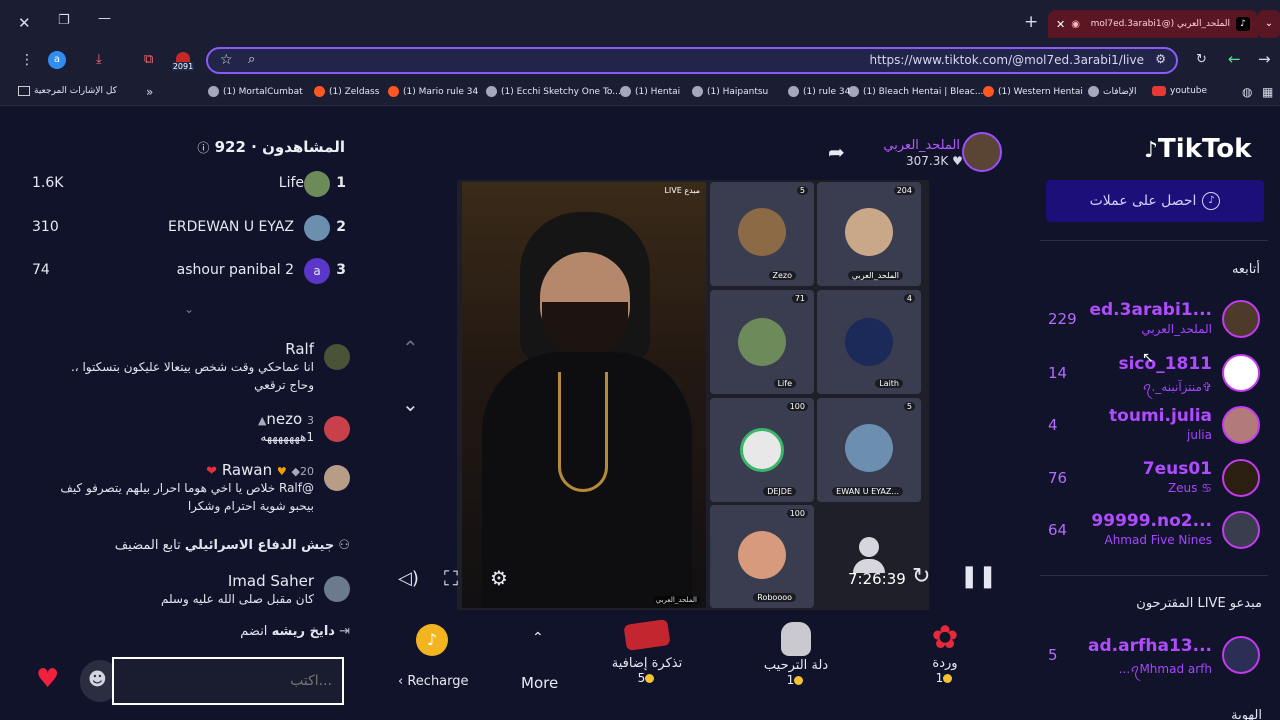 Image resolution: width=1280 pixels, height=720 pixels. What do you see at coordinates (187, 581) in the screenshot?
I see `commenter-name: Imad Saher` at bounding box center [187, 581].